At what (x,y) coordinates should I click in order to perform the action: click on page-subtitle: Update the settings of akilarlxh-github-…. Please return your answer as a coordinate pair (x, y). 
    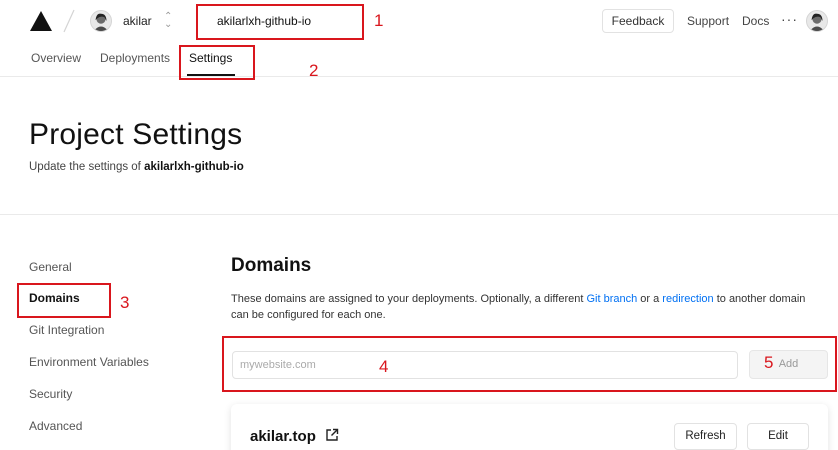
    Looking at the image, I should click on (136, 167).